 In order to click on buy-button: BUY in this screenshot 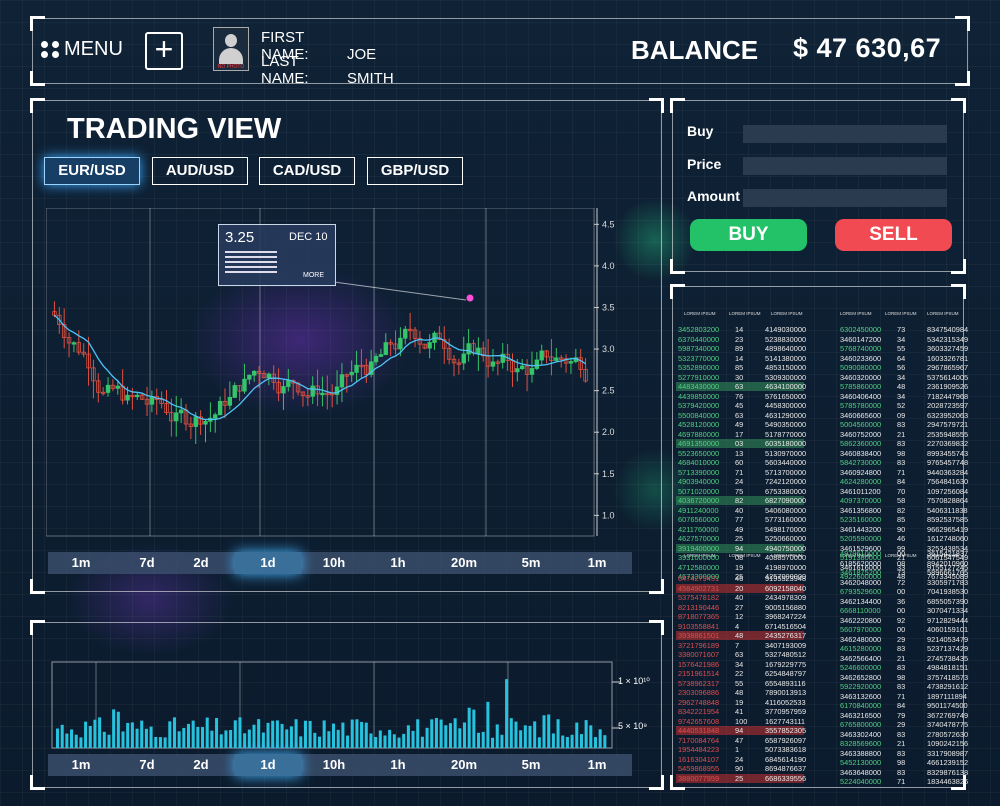, I will do `click(748, 235)`.